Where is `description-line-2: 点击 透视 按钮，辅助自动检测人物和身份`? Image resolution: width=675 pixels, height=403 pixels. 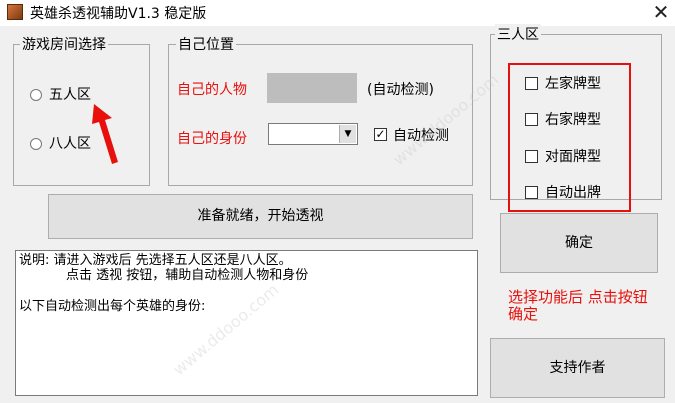 description-line-2: 点击 透视 按钮，辅助自动检测人物和身份 is located at coordinates (187, 275).